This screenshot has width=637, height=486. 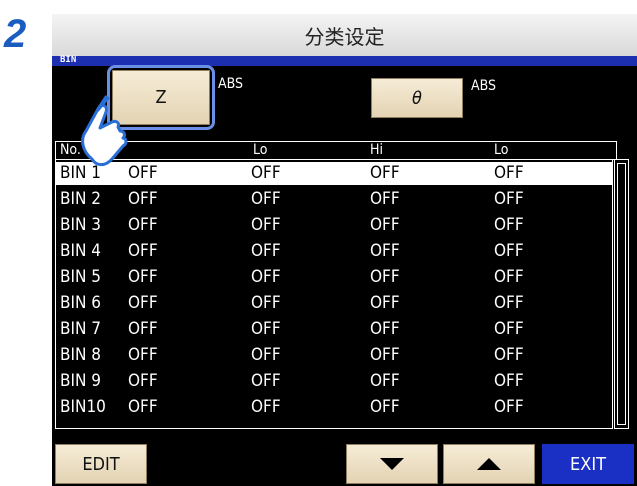 I want to click on exit-button: EXIT, so click(x=588, y=464).